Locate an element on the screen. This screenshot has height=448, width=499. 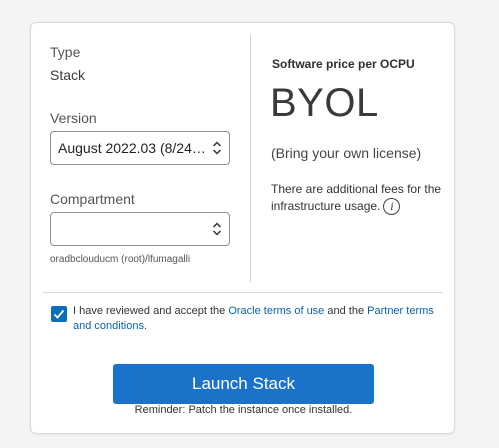
compartment-label: Compartment is located at coordinates (92, 199).